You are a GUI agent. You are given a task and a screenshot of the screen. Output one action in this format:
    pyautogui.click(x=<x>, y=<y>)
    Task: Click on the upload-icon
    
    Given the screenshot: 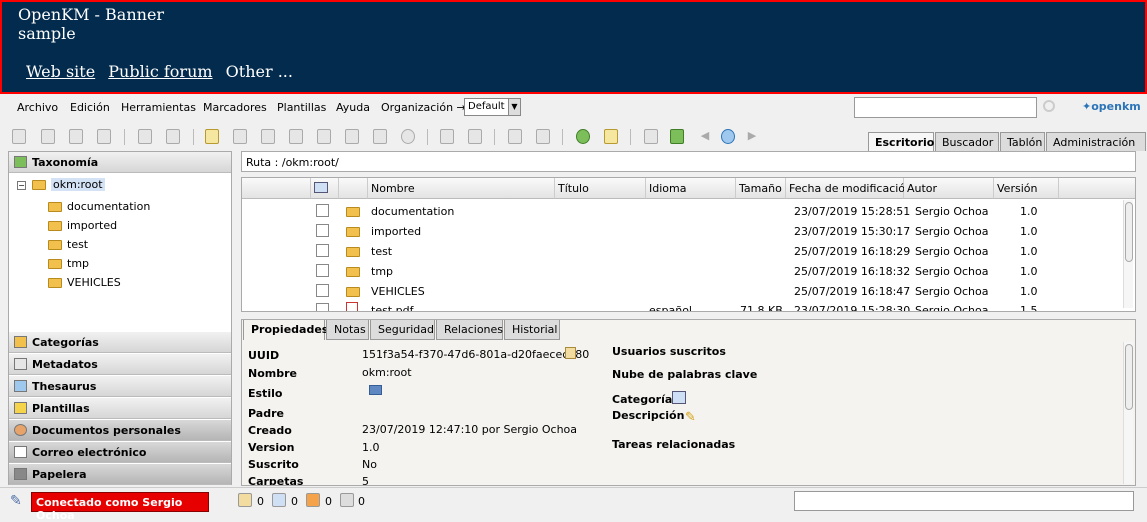 What is the action you would take?
    pyautogui.click(x=296, y=136)
    